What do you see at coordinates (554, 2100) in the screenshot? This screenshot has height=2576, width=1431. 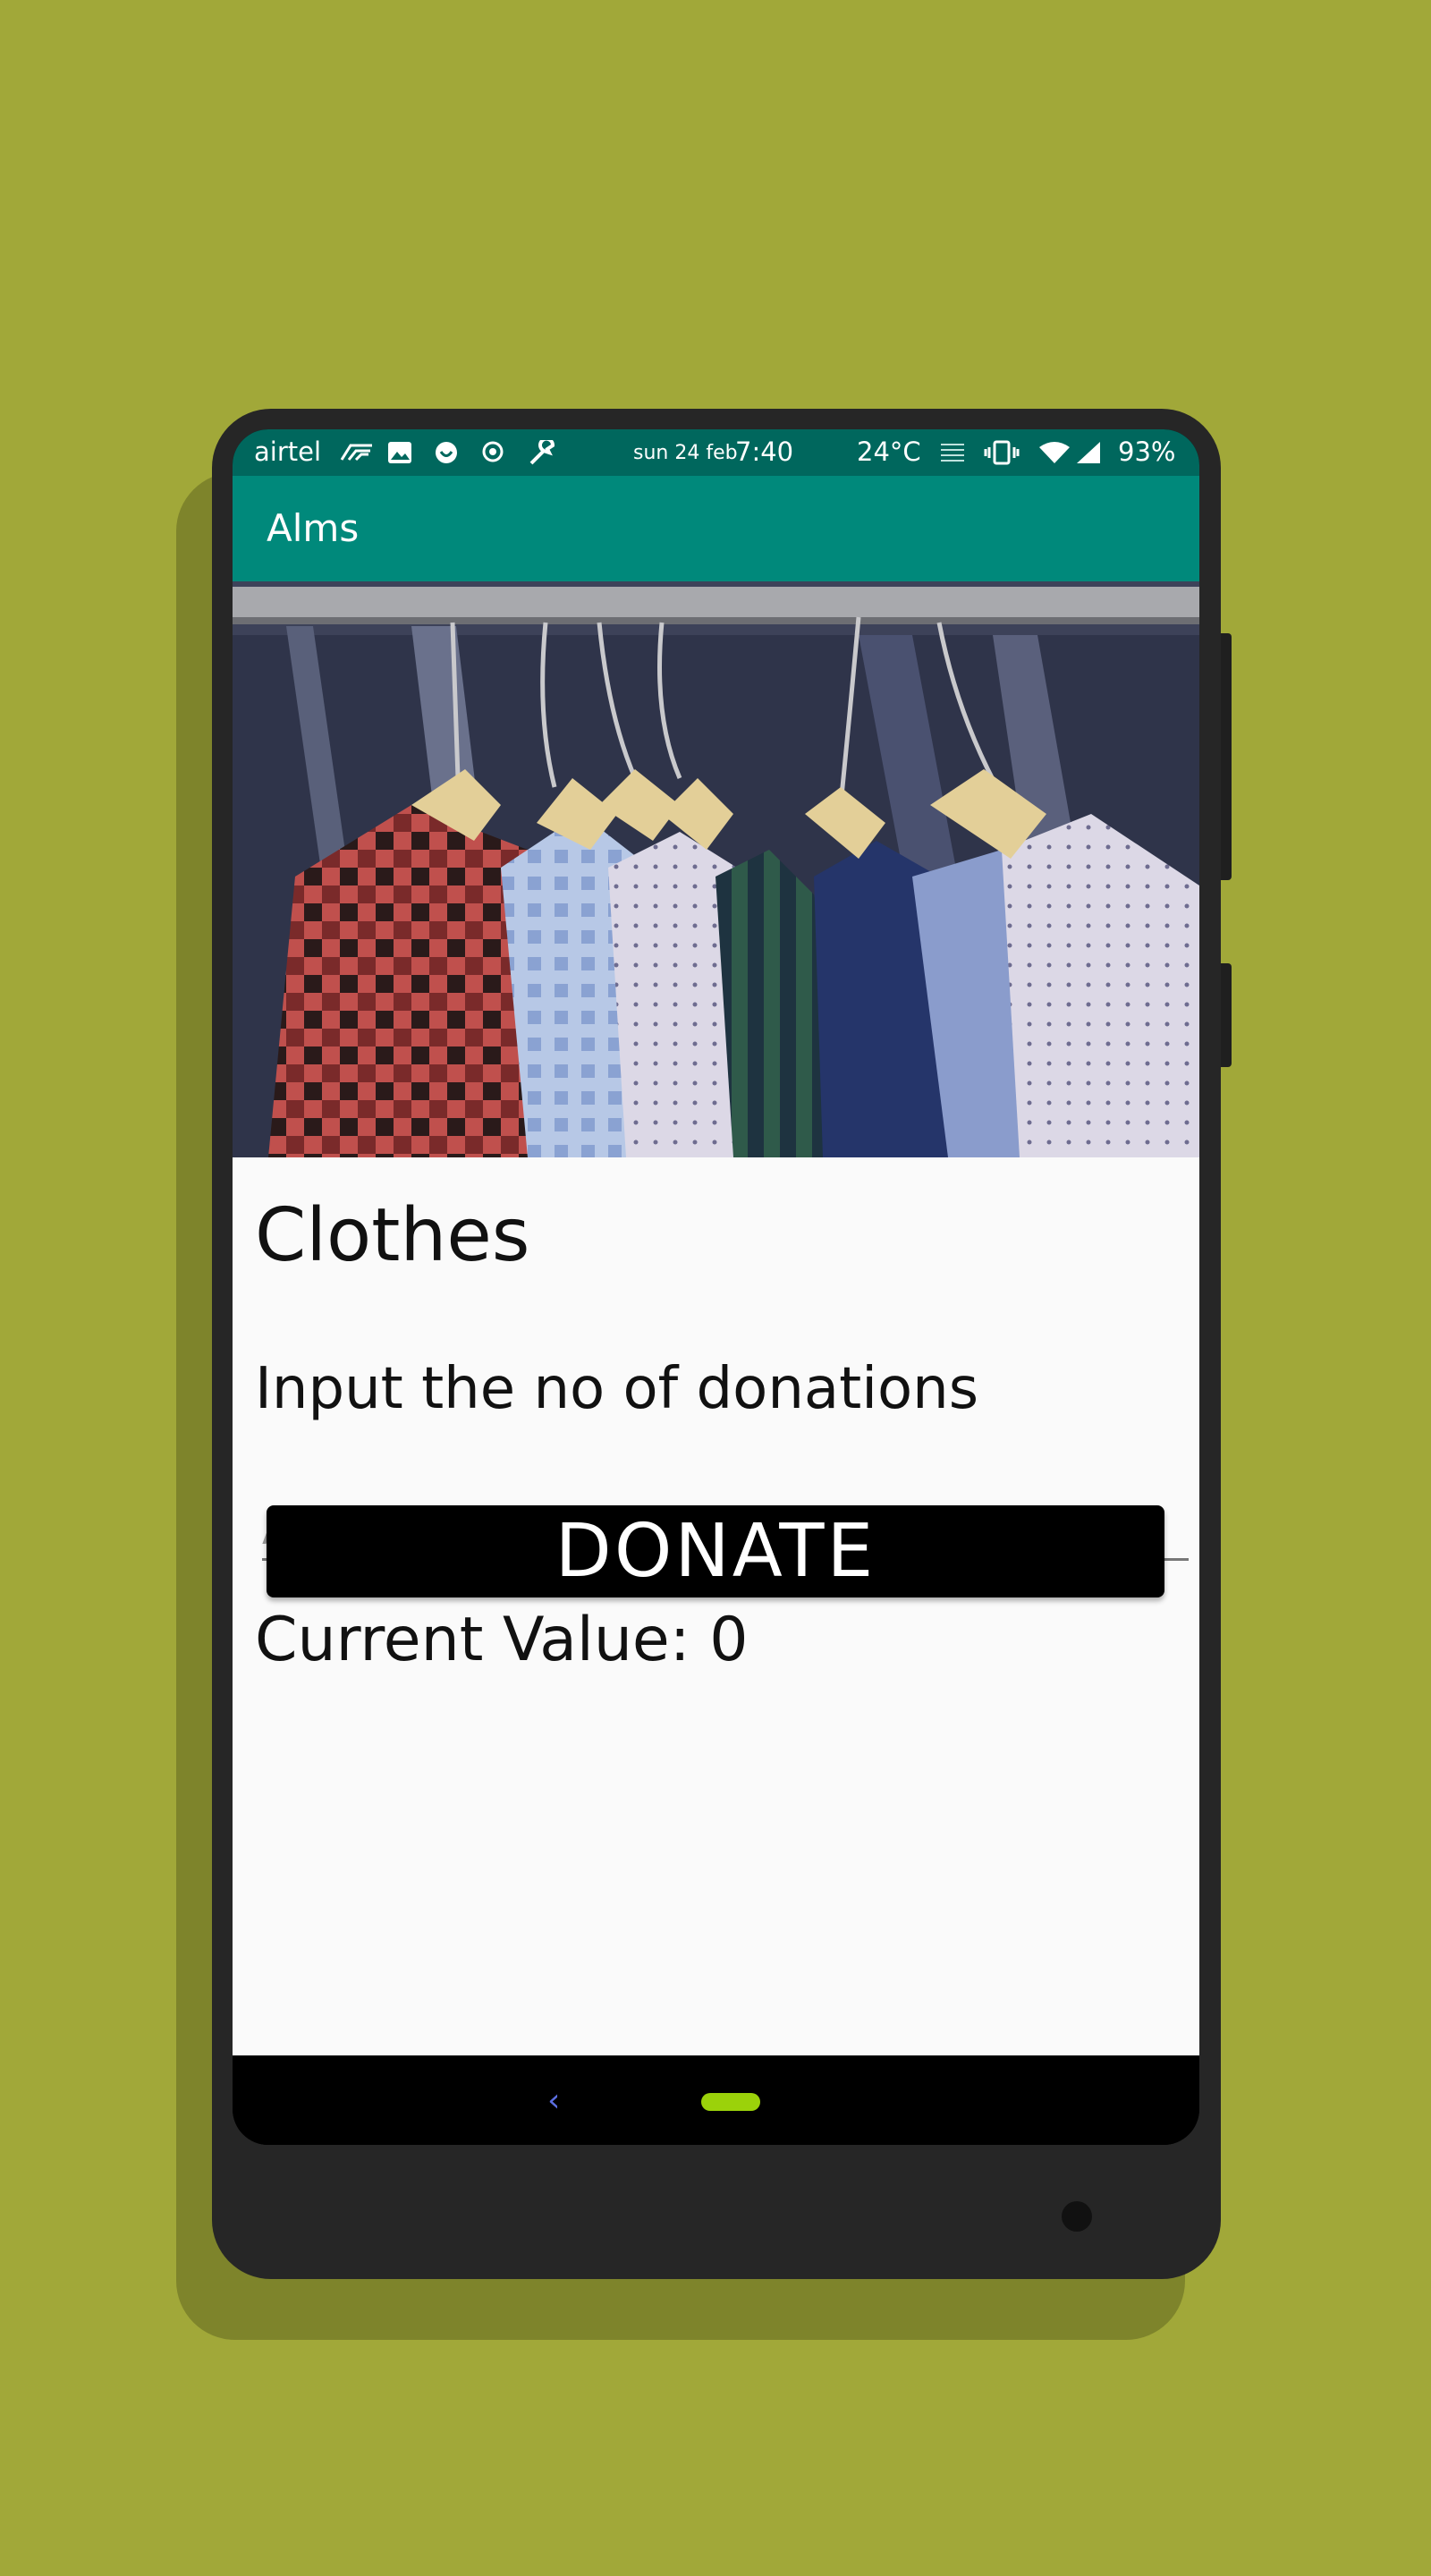 I see `chevron-left-icon: ‹` at bounding box center [554, 2100].